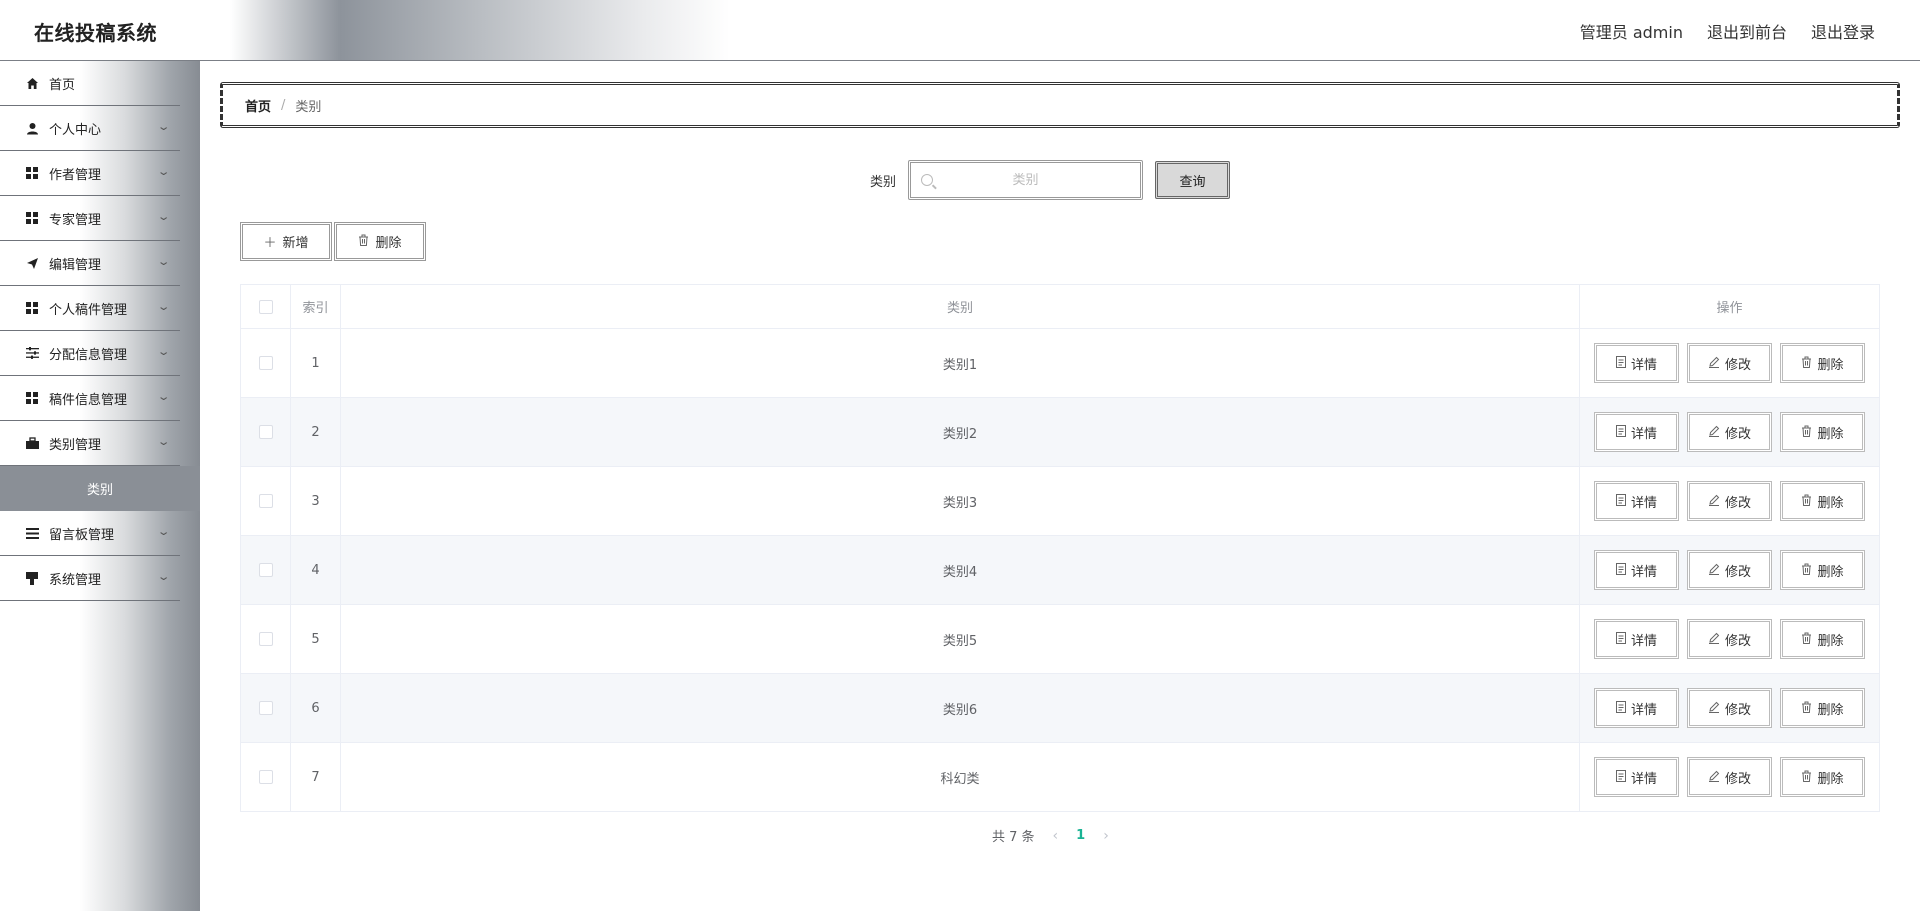 The width and height of the screenshot is (1920, 911). Describe the element at coordinates (1106, 836) in the screenshot. I see `next-page-icon: ›` at that location.